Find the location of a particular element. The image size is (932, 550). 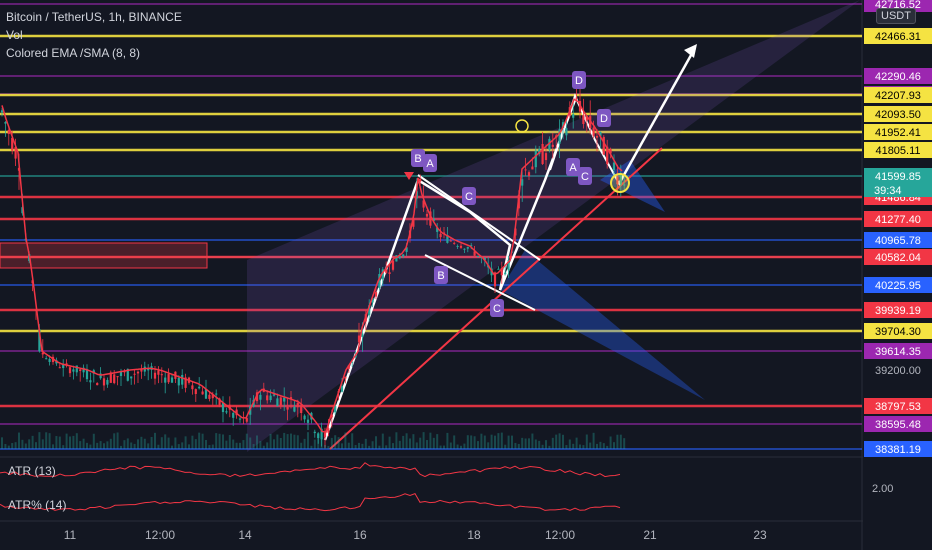

price-label: 41805.11 is located at coordinates (897, 151).